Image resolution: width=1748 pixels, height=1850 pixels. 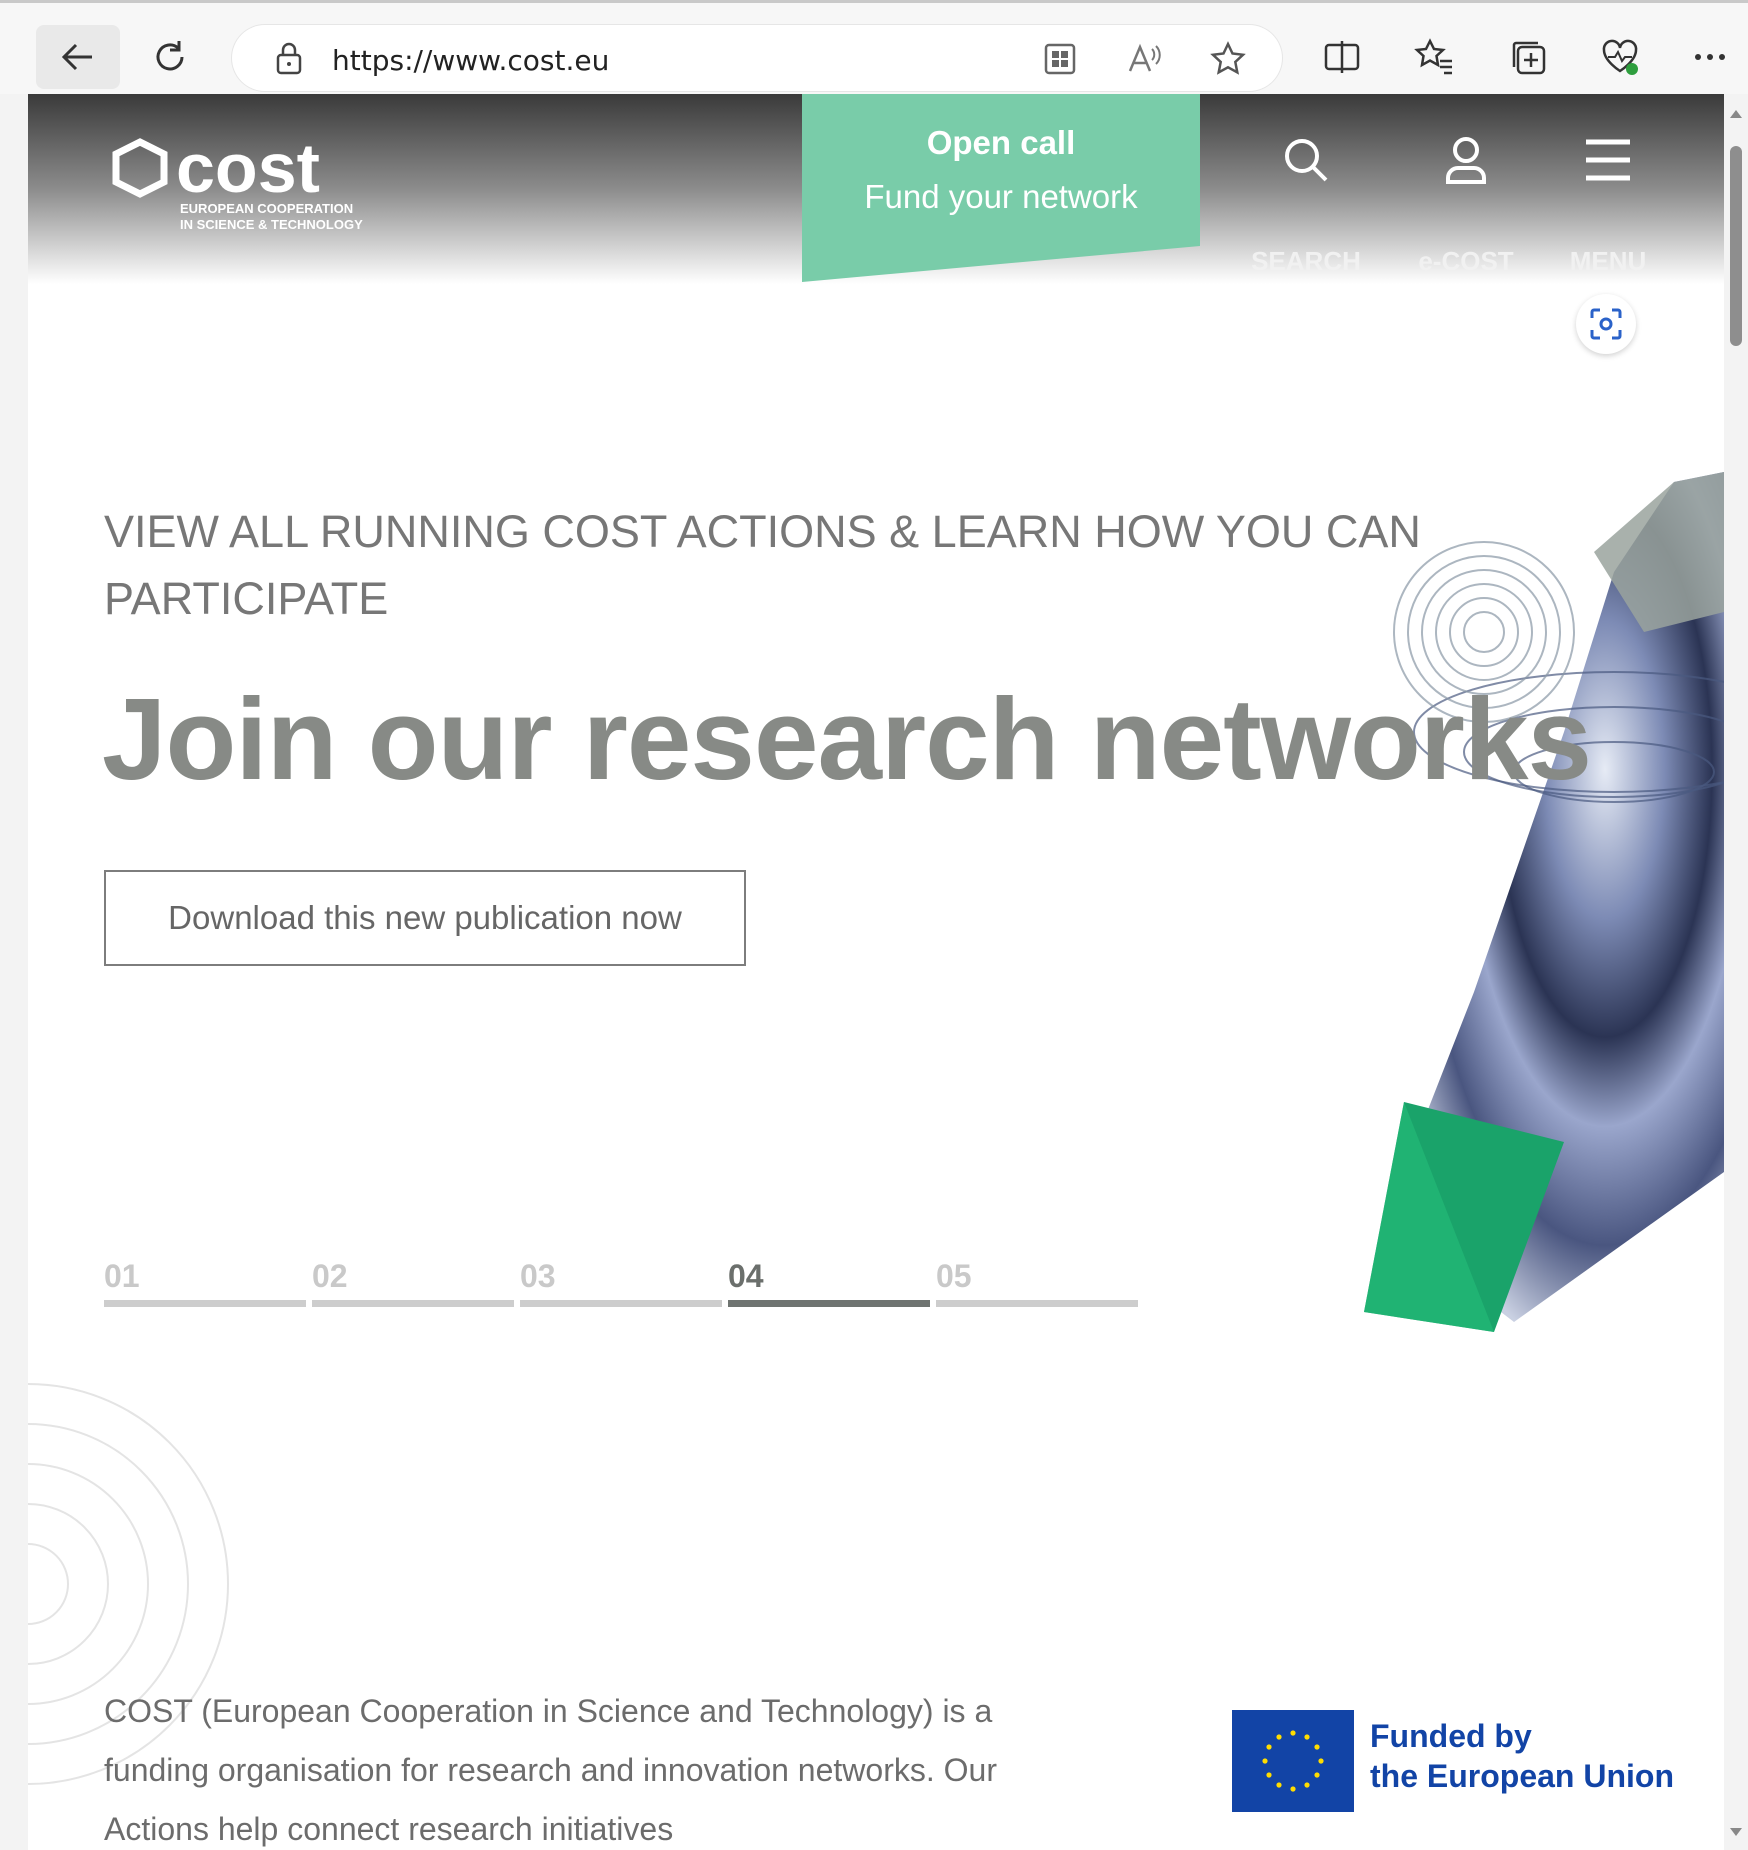 I want to click on reload-button, so click(x=170, y=57).